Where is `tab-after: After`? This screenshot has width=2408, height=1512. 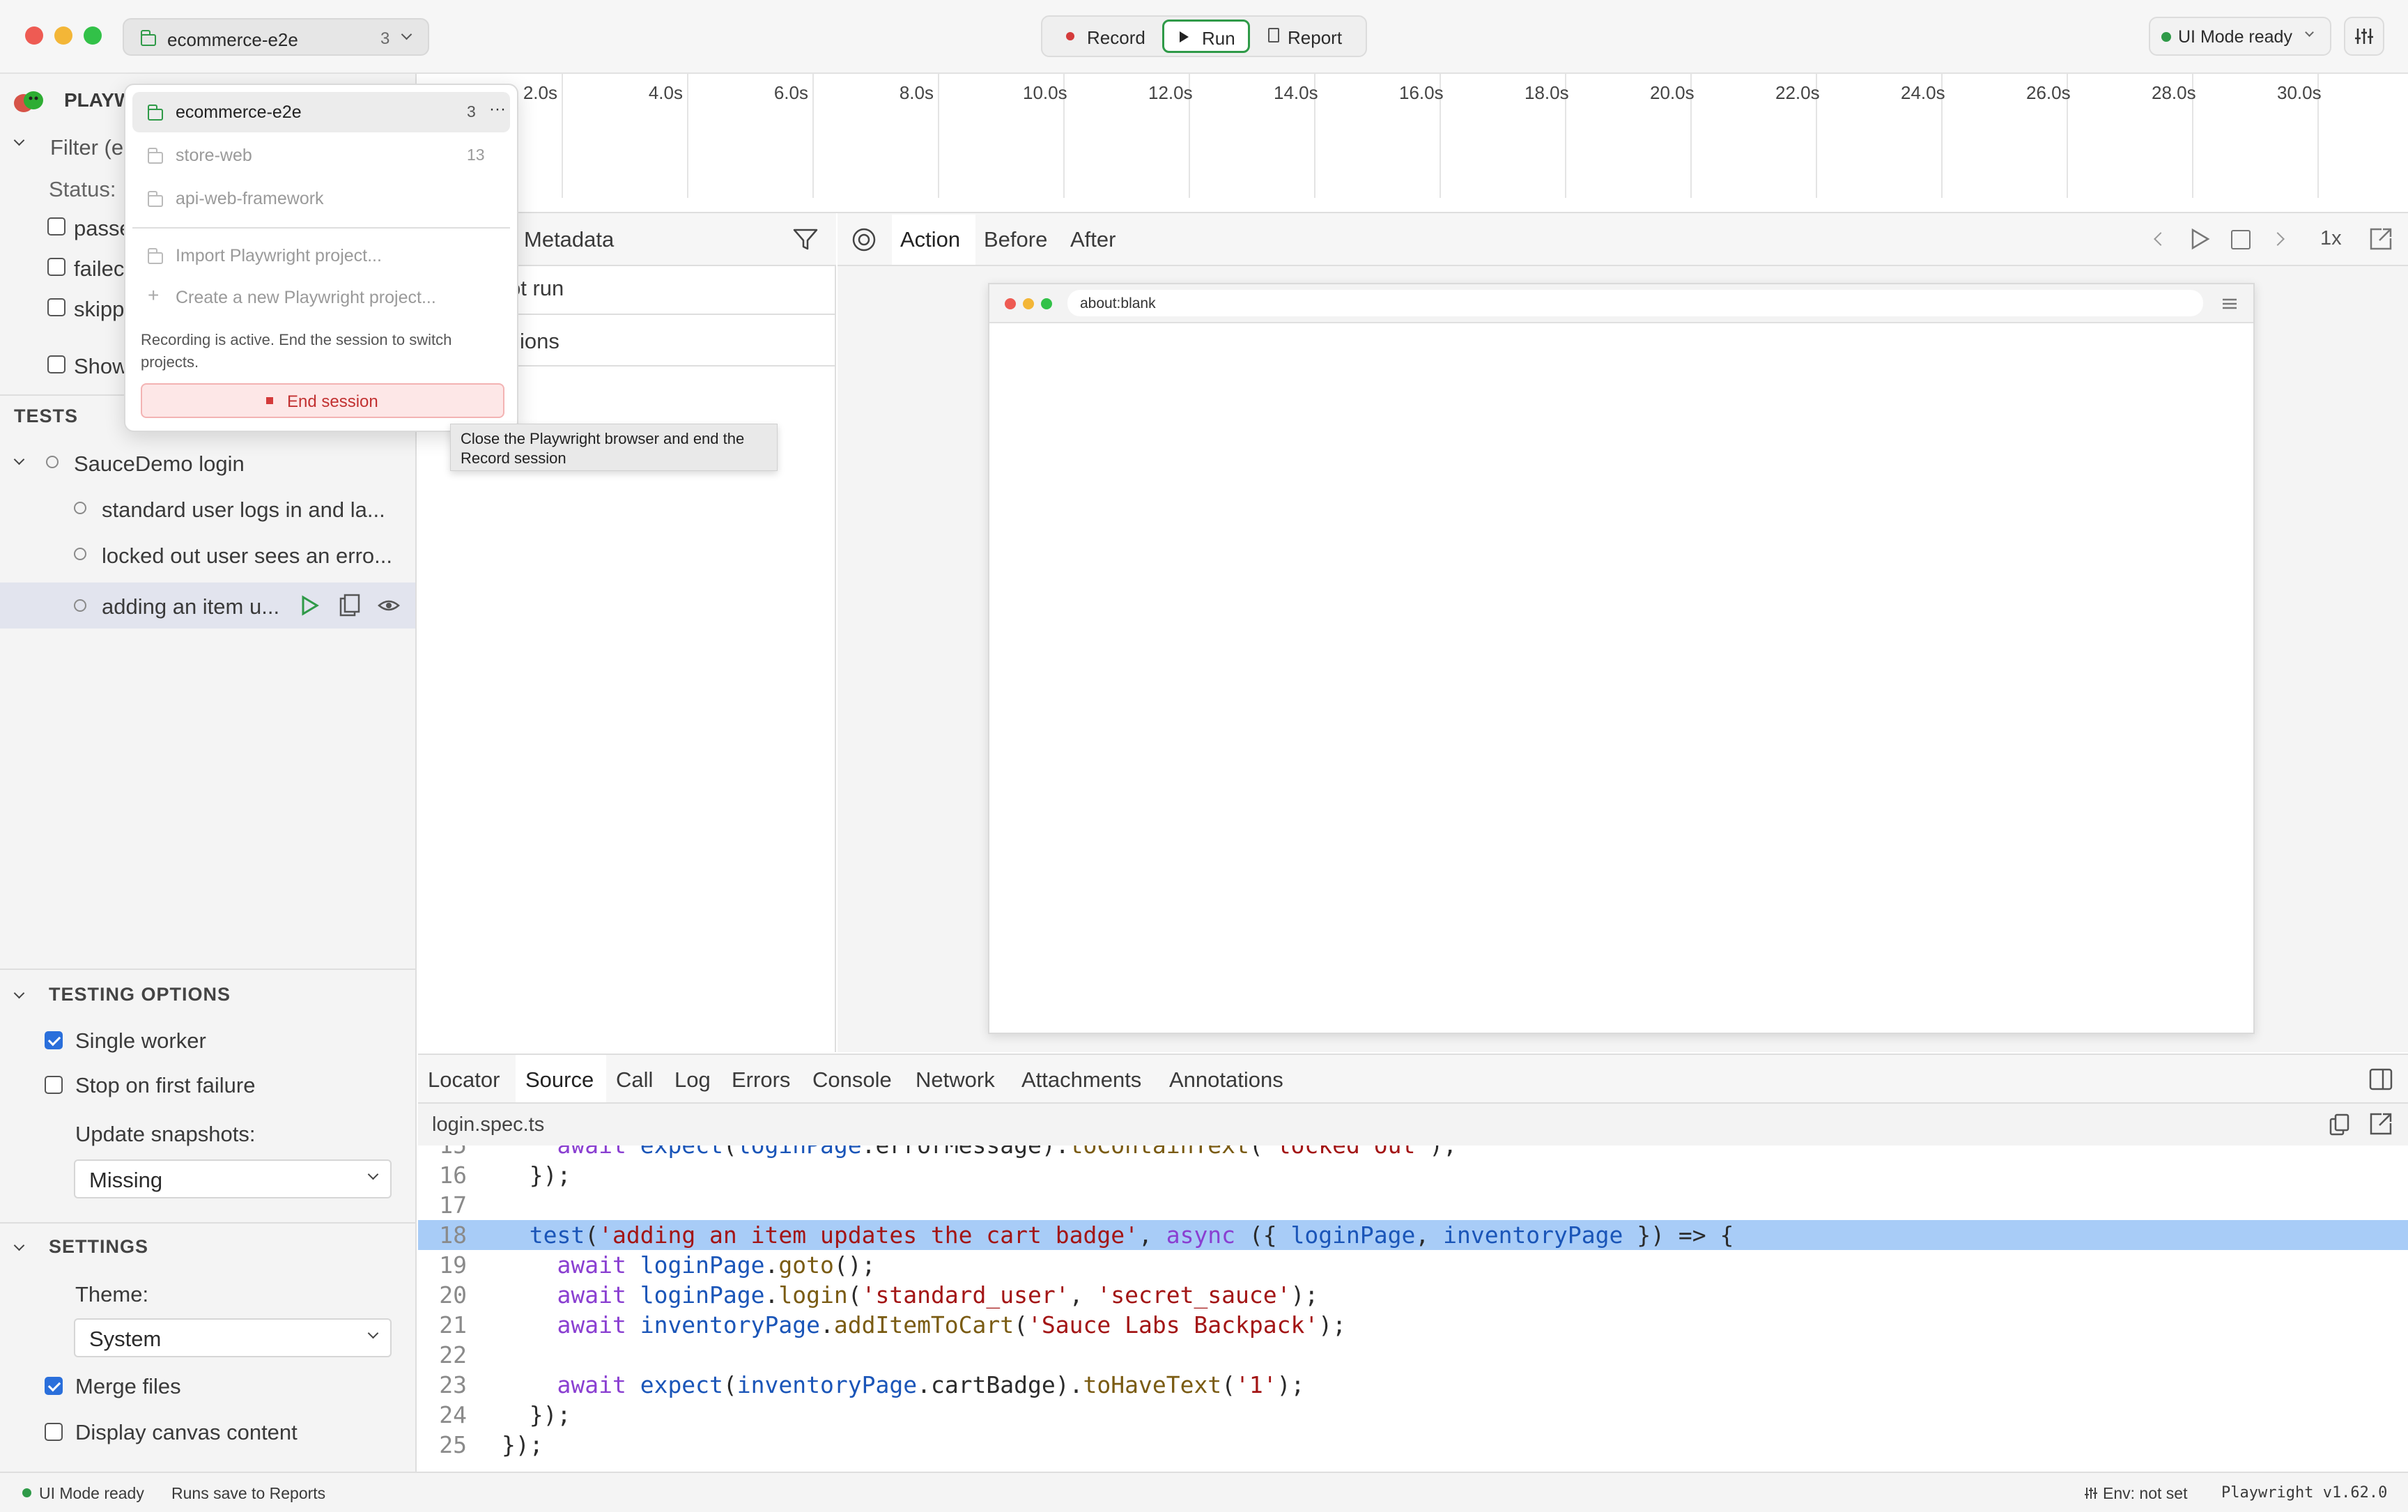
tab-after: After is located at coordinates (1093, 239).